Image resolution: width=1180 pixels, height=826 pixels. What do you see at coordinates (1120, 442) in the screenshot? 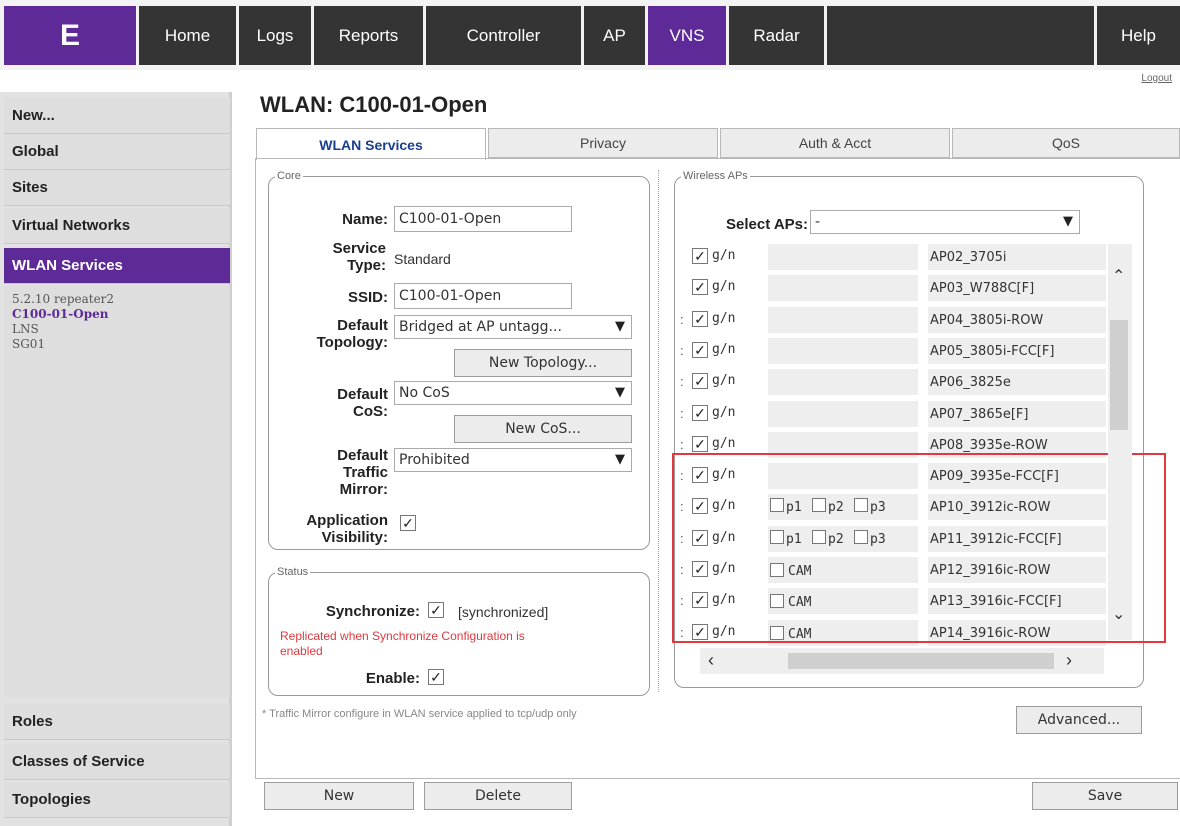
I see `vertical-scrollbar: ⌃ ⌄` at bounding box center [1120, 442].